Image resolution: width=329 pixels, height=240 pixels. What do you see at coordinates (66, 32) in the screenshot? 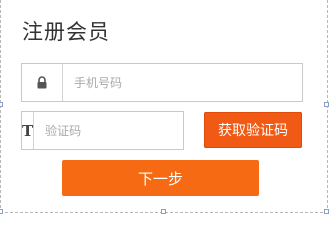
I see `page-title: 注册会员` at bounding box center [66, 32].